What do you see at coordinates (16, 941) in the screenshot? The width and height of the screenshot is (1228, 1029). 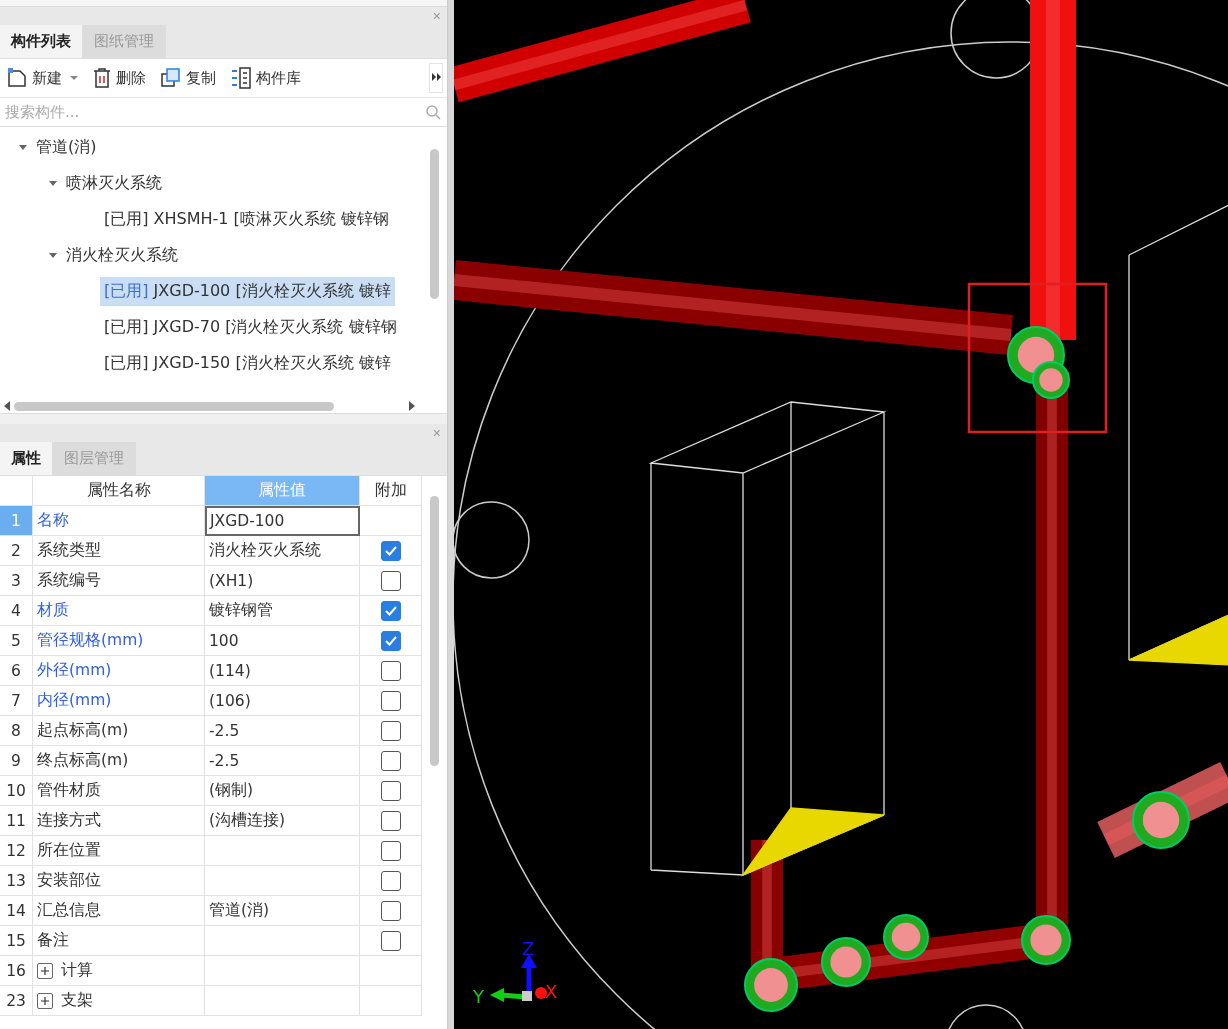 I see `row-number: 15` at bounding box center [16, 941].